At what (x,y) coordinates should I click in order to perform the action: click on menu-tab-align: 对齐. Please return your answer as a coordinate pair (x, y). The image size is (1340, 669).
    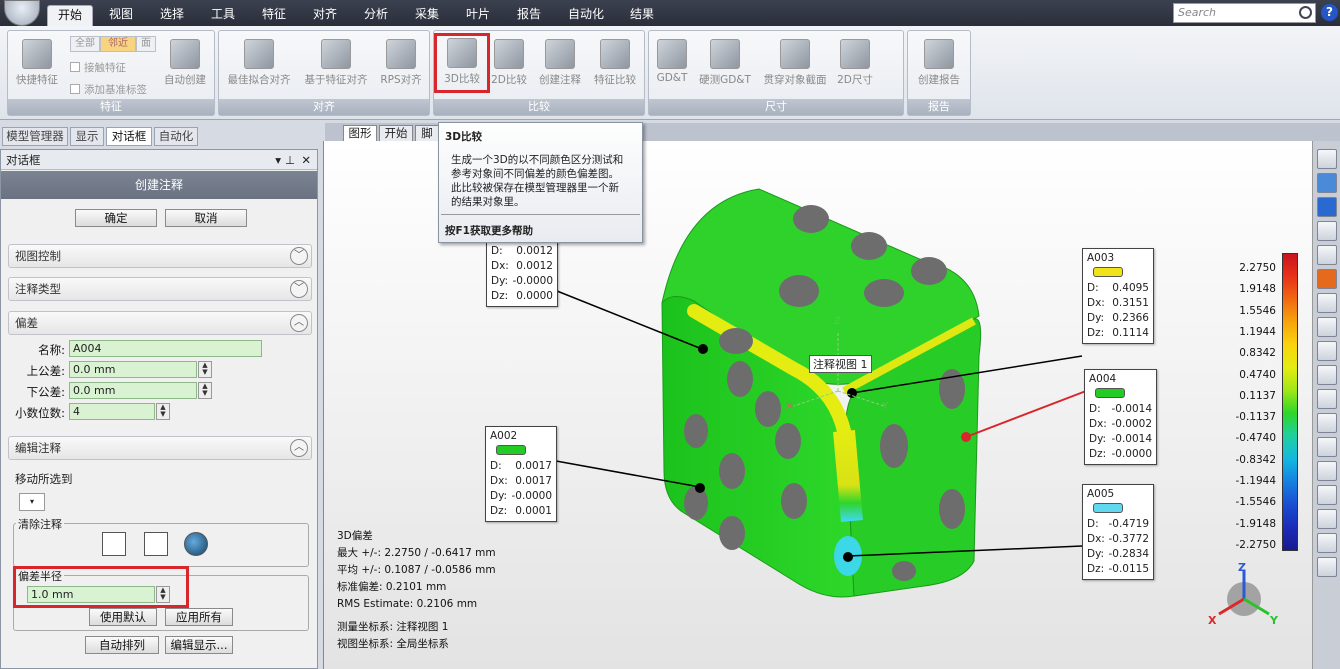
    Looking at the image, I should click on (325, 15).